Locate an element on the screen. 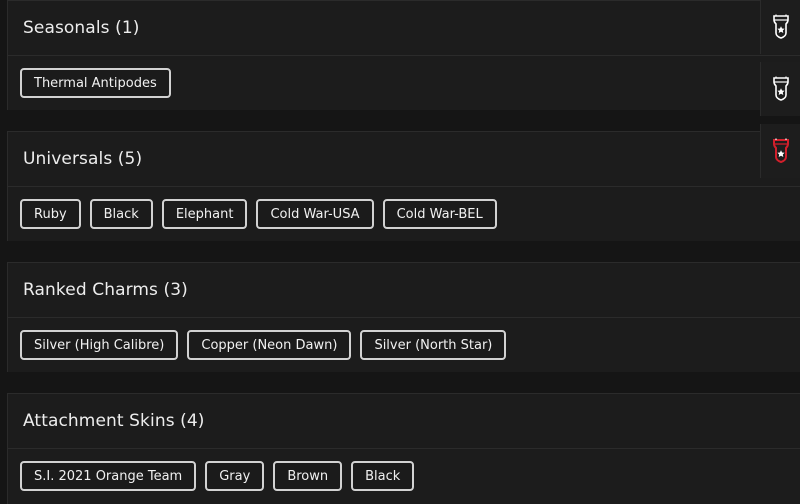 This screenshot has width=800, height=504. section-header: Universals (5) is located at coordinates (404, 159).